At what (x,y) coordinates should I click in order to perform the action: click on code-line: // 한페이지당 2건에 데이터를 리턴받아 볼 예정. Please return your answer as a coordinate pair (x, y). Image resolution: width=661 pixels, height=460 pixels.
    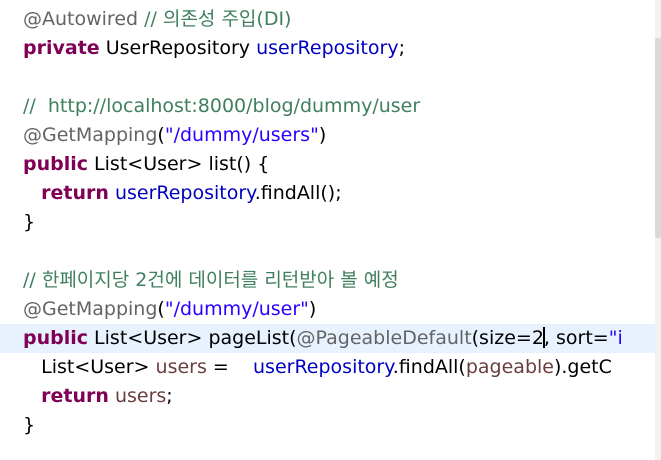
    Looking at the image, I should click on (327, 280).